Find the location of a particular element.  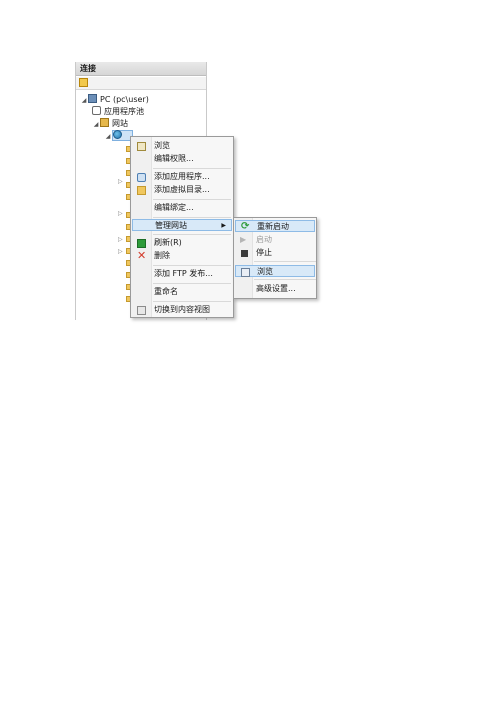

content-view-icon is located at coordinates (141, 310).